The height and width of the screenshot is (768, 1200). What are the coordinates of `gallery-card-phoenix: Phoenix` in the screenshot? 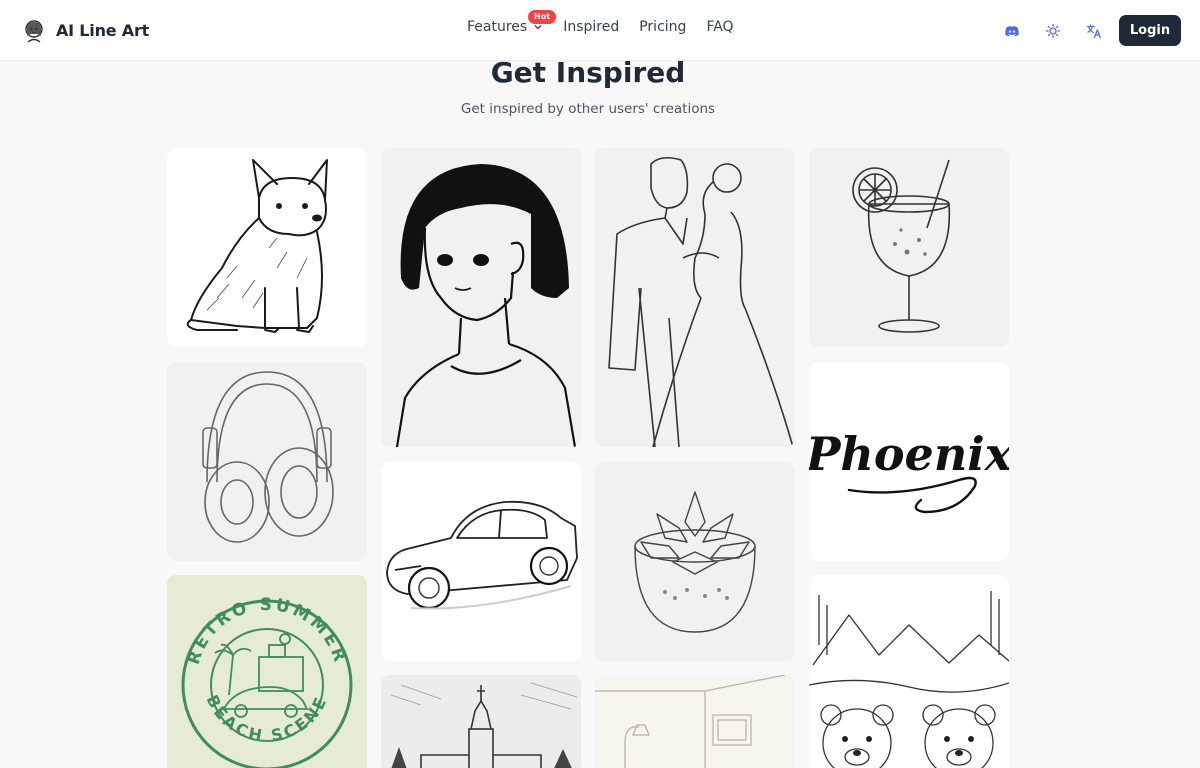 It's located at (909, 461).